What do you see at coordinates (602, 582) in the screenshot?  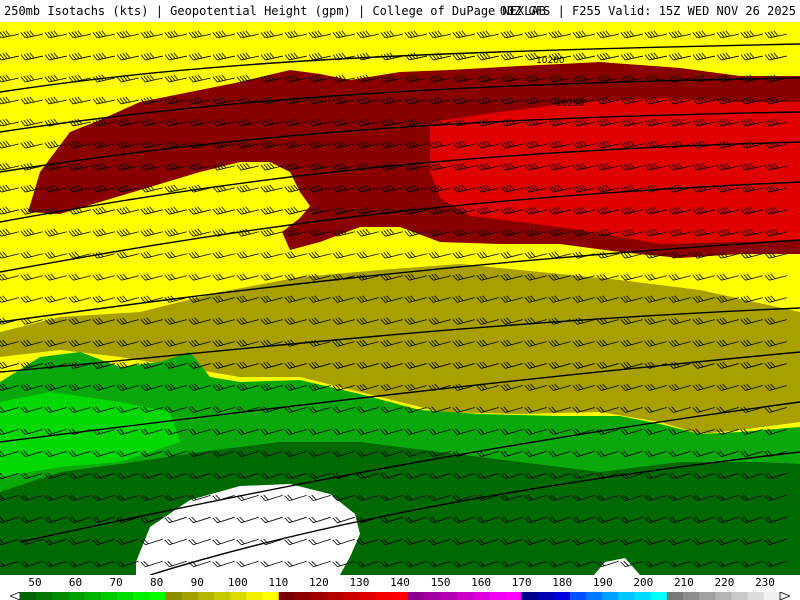 I see `legend-label: 190` at bounding box center [602, 582].